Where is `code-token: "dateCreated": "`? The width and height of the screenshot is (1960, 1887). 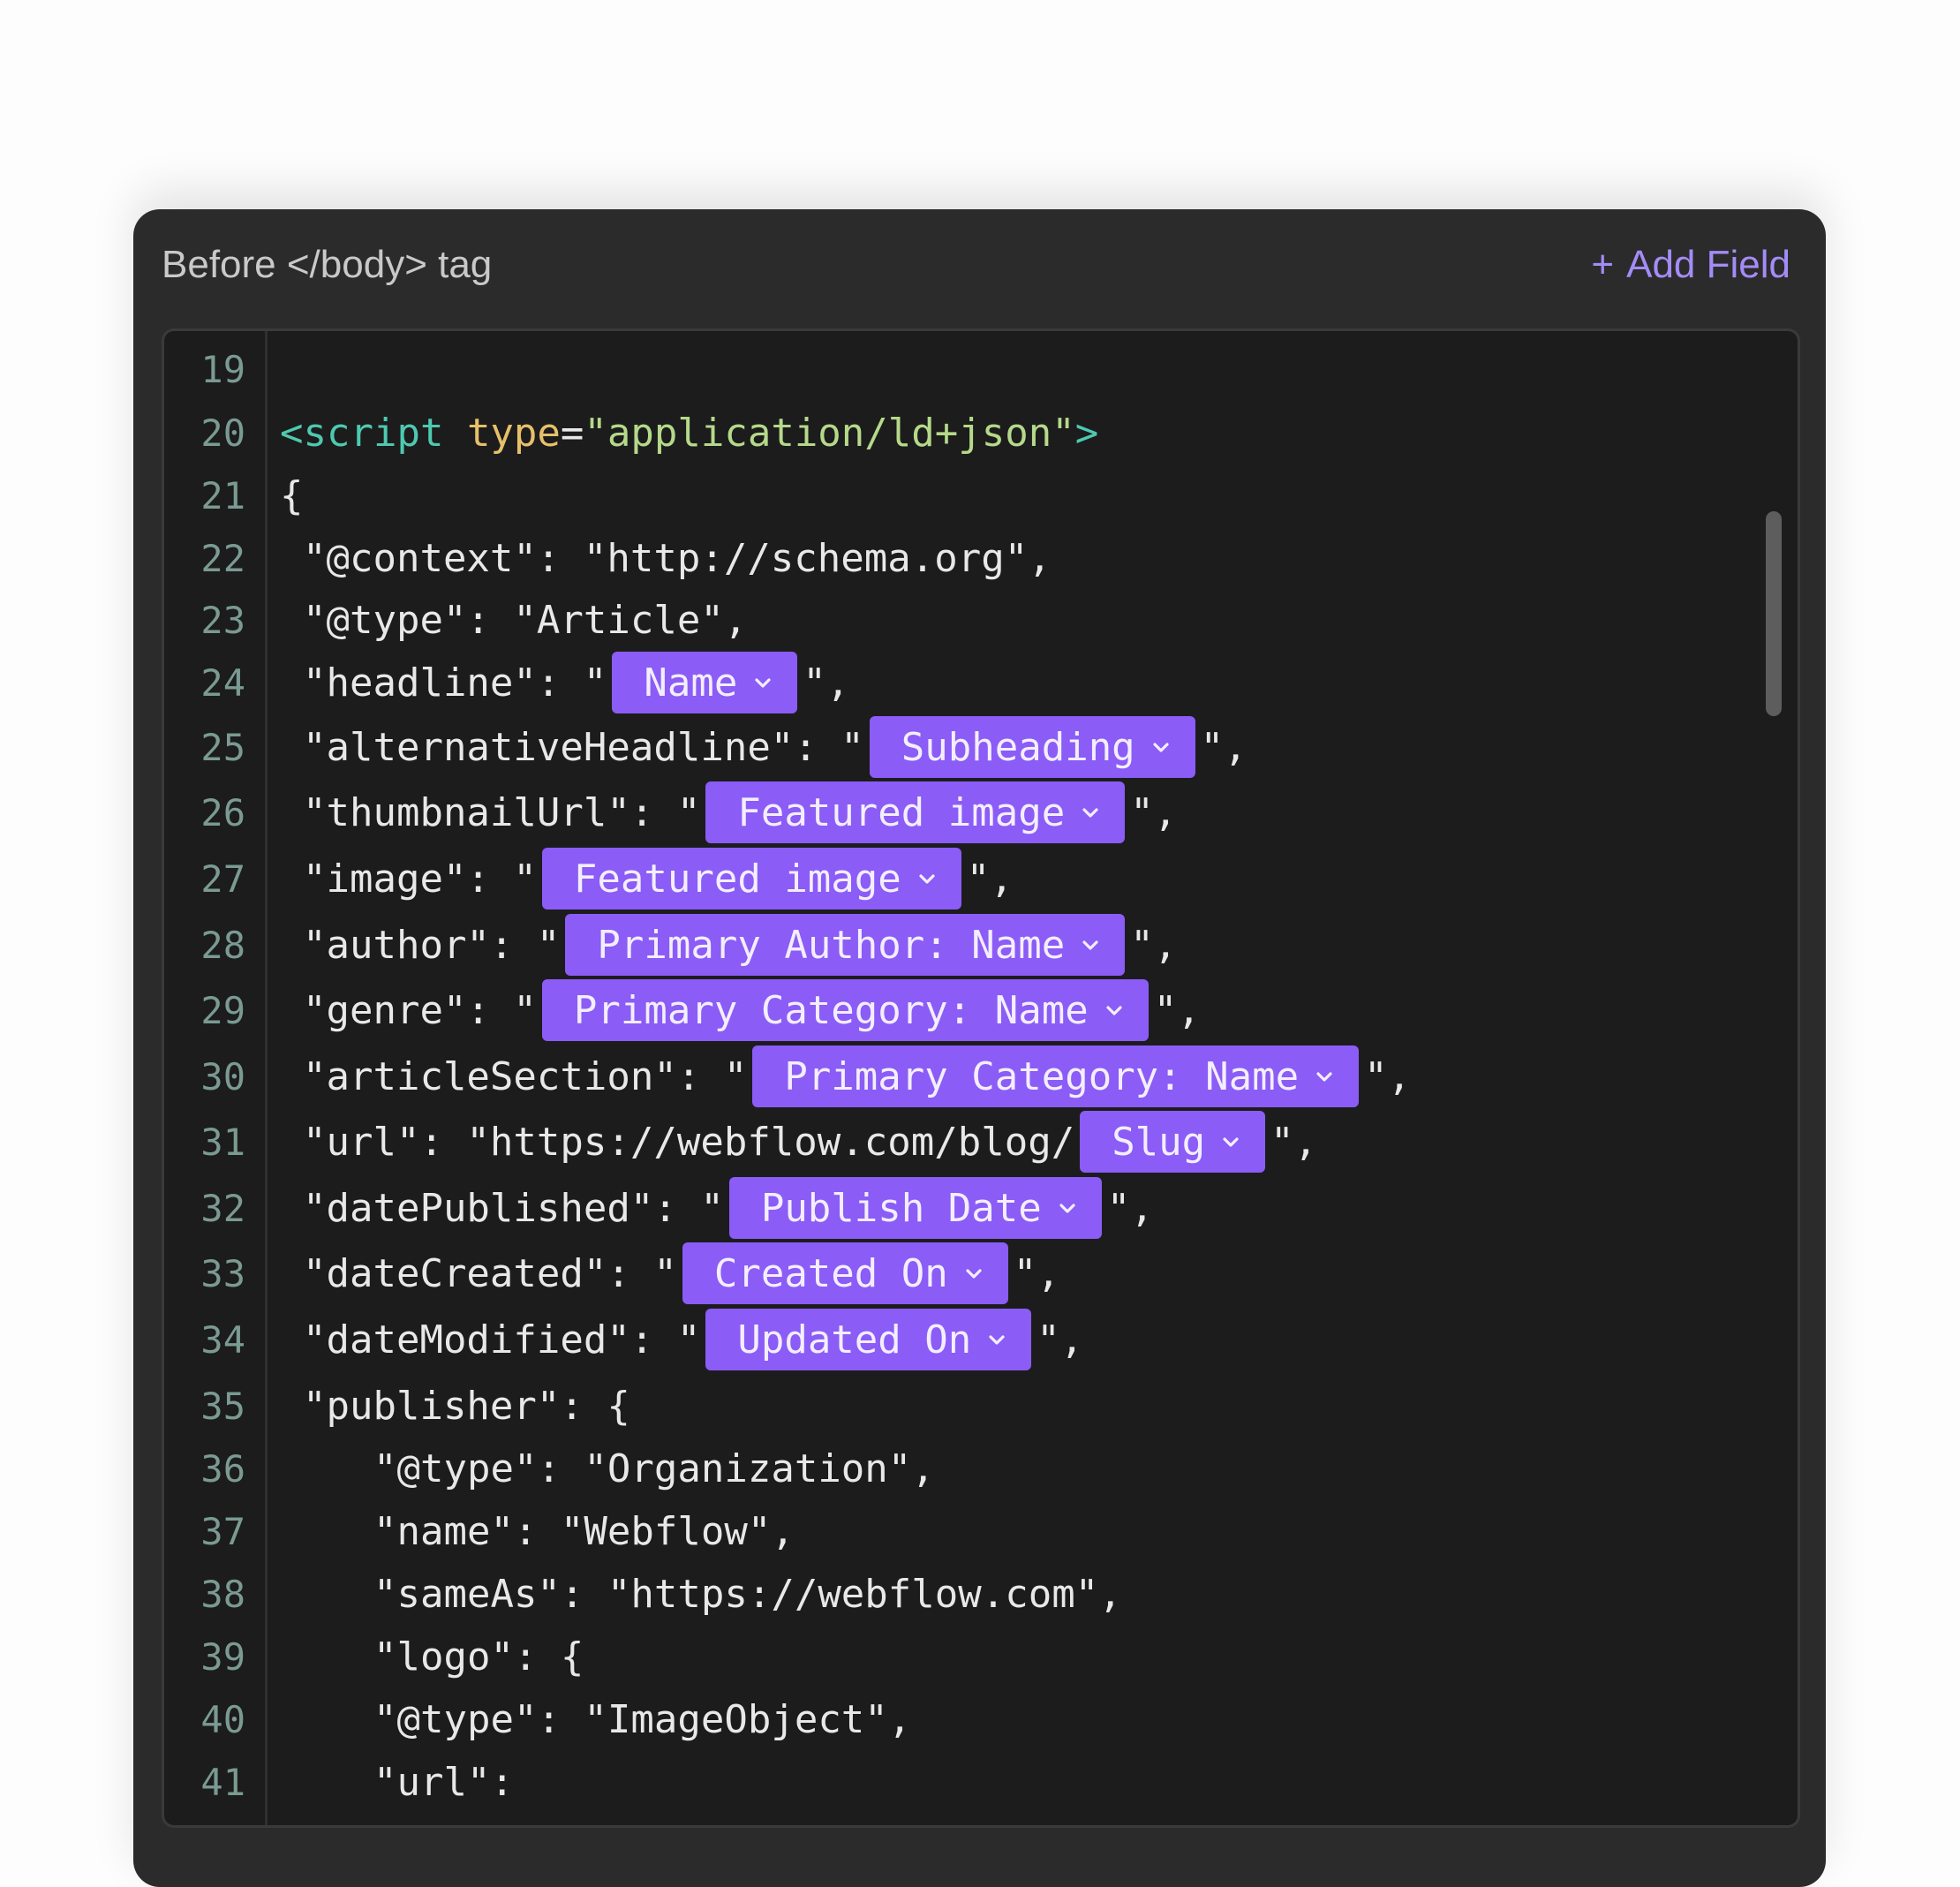 code-token: "dateCreated": " is located at coordinates (490, 1273).